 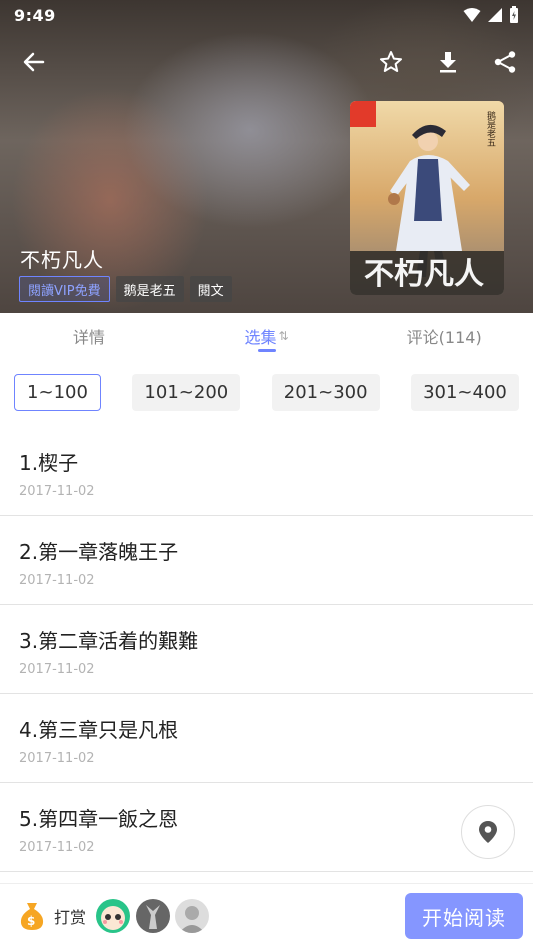 What do you see at coordinates (283, 336) in the screenshot?
I see `sort-icon: ⇅` at bounding box center [283, 336].